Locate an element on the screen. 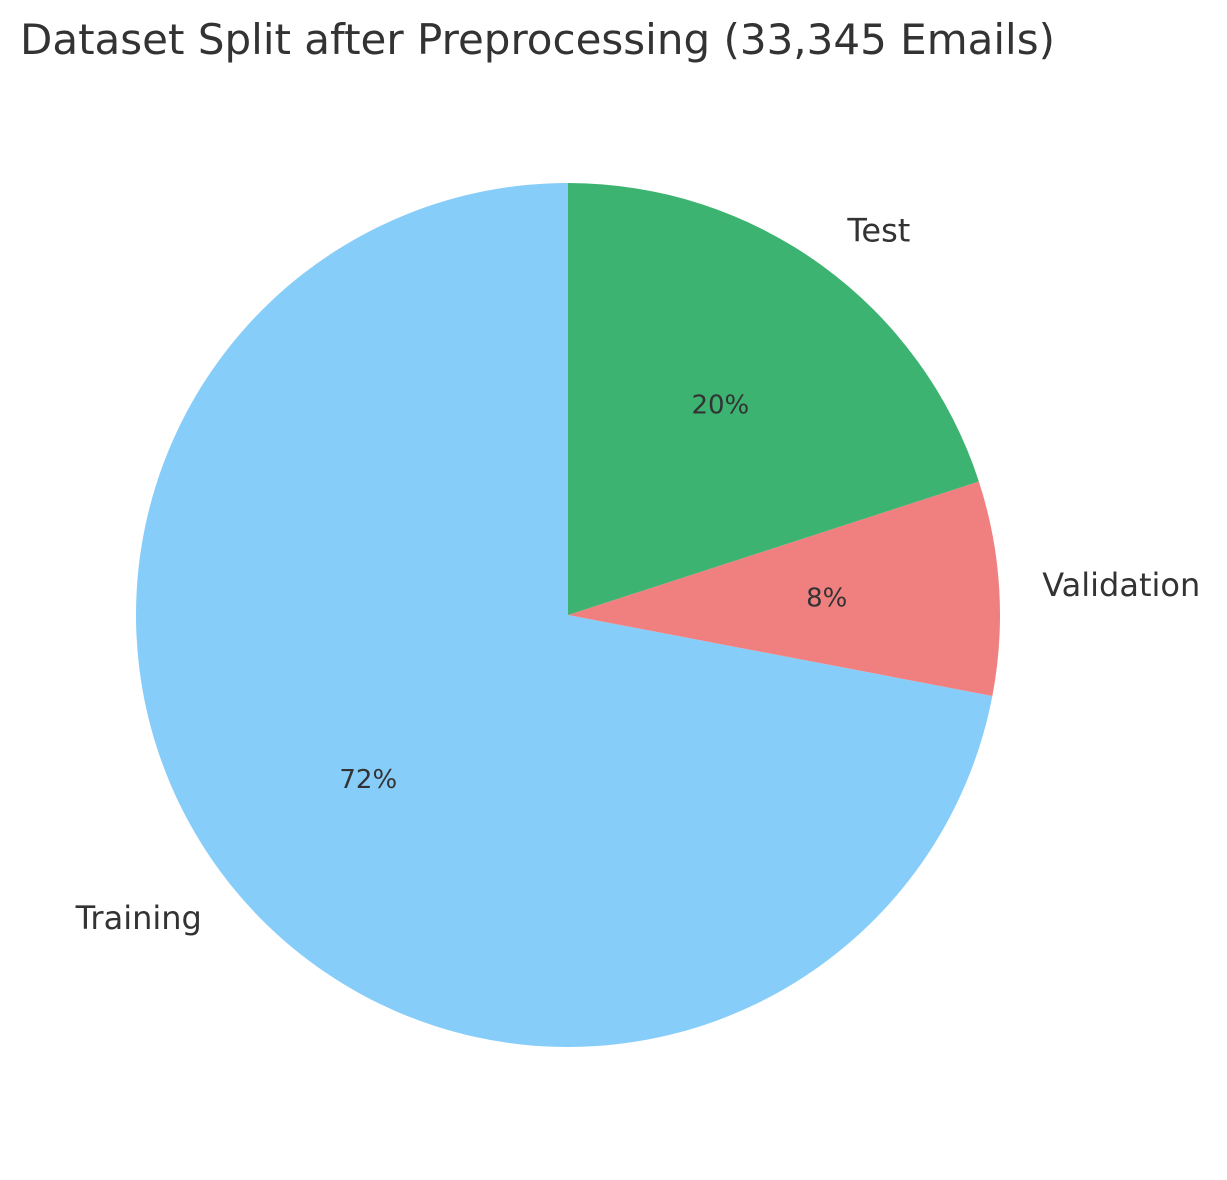  pct-label-test: 20% is located at coordinates (720, 405).